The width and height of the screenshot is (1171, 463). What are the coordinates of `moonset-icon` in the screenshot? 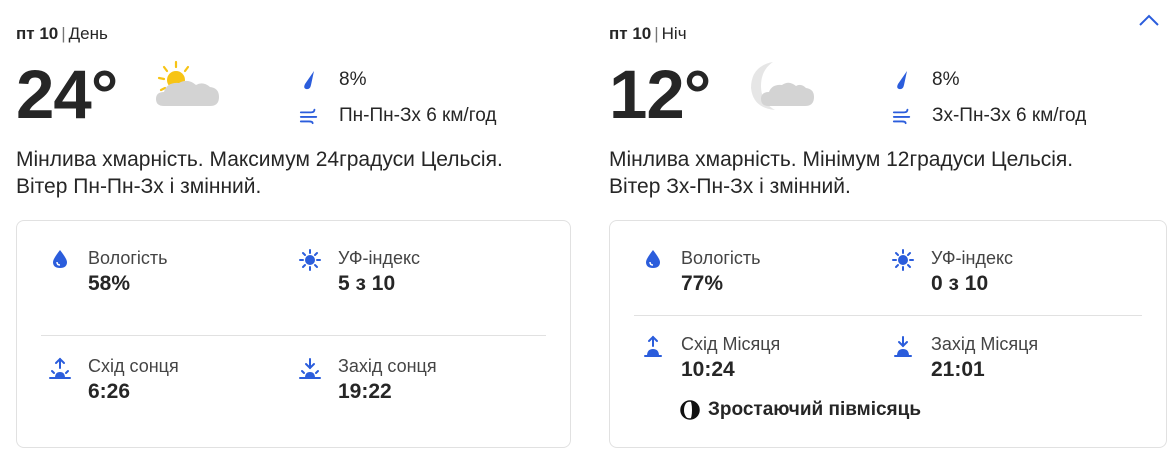 It's located at (903, 347).